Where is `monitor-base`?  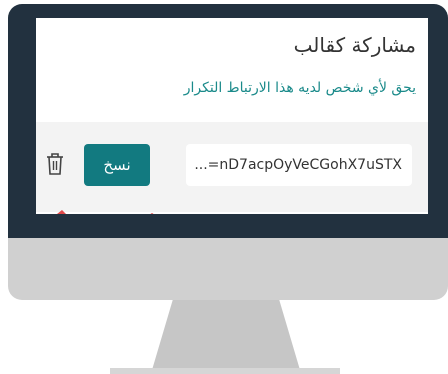 monitor-base is located at coordinates (225, 371).